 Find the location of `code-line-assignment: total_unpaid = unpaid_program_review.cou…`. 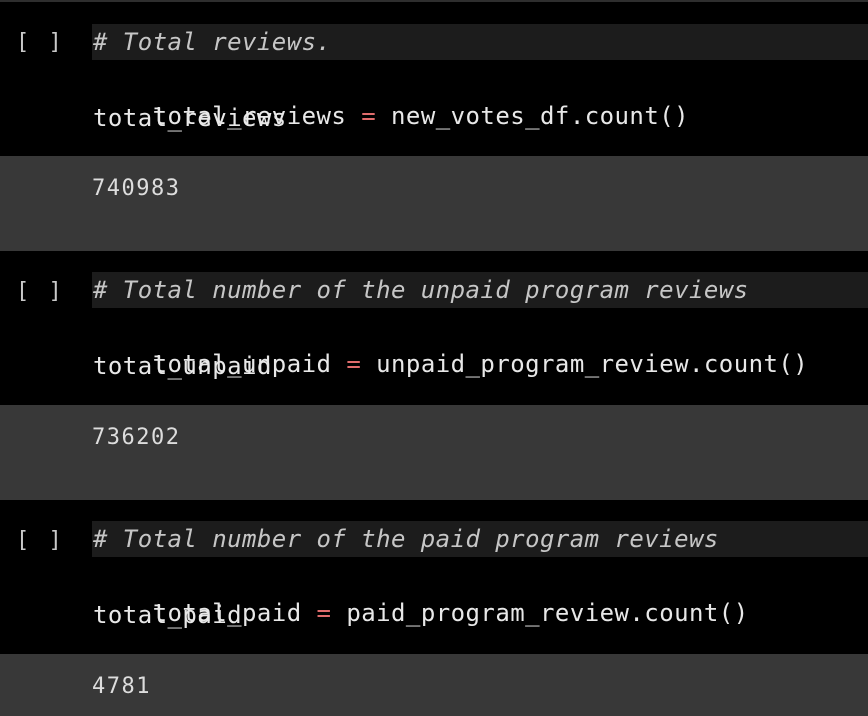

code-line-assignment: total_unpaid = unpaid_program_review.cou… is located at coordinates (450, 344).